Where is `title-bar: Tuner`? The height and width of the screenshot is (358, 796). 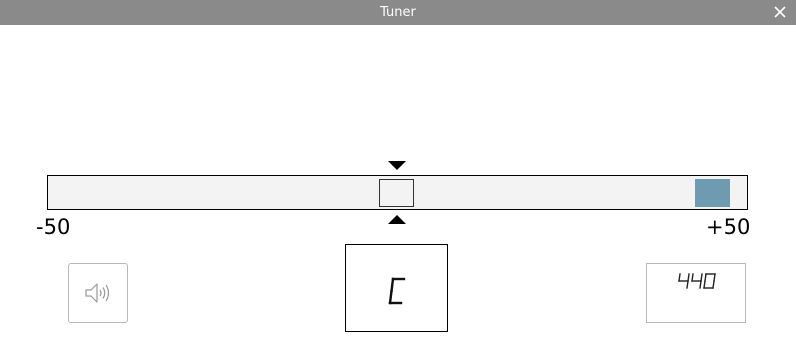
title-bar: Tuner is located at coordinates (398, 12).